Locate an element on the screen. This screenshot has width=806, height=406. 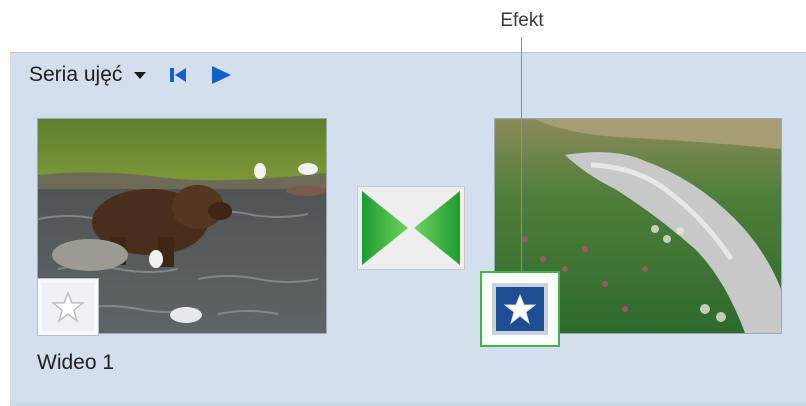
effect-applied-tile is located at coordinates (520, 309).